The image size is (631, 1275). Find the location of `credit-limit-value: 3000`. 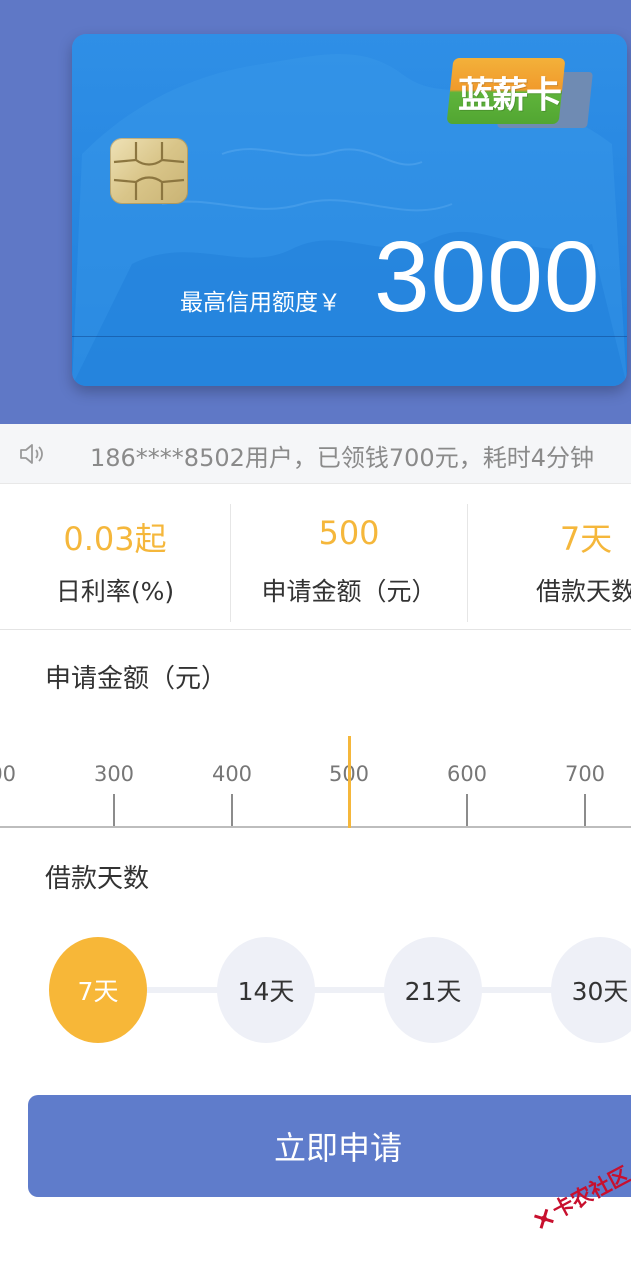

credit-limit-value: 3000 is located at coordinates (487, 277).